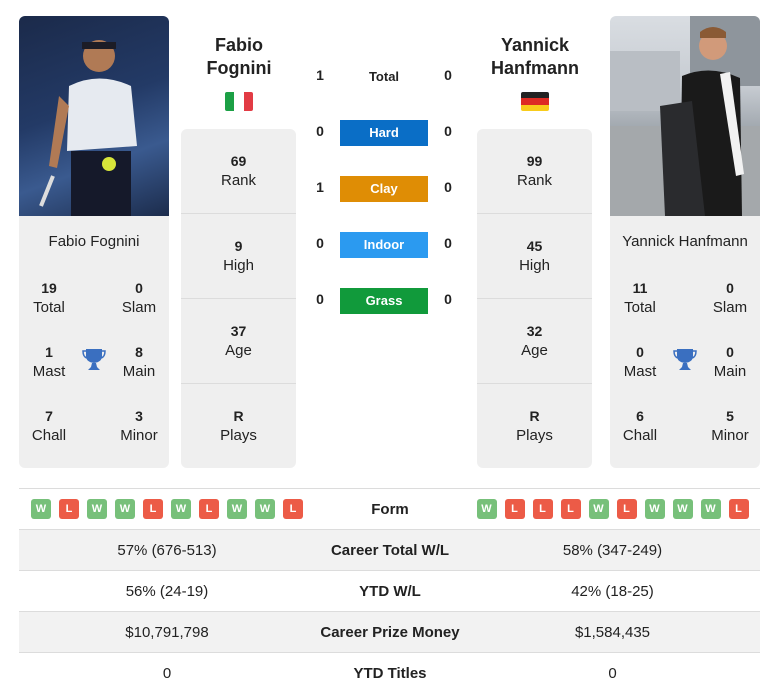  I want to click on player-name-right: Yannick Hanfmann, so click(535, 57).